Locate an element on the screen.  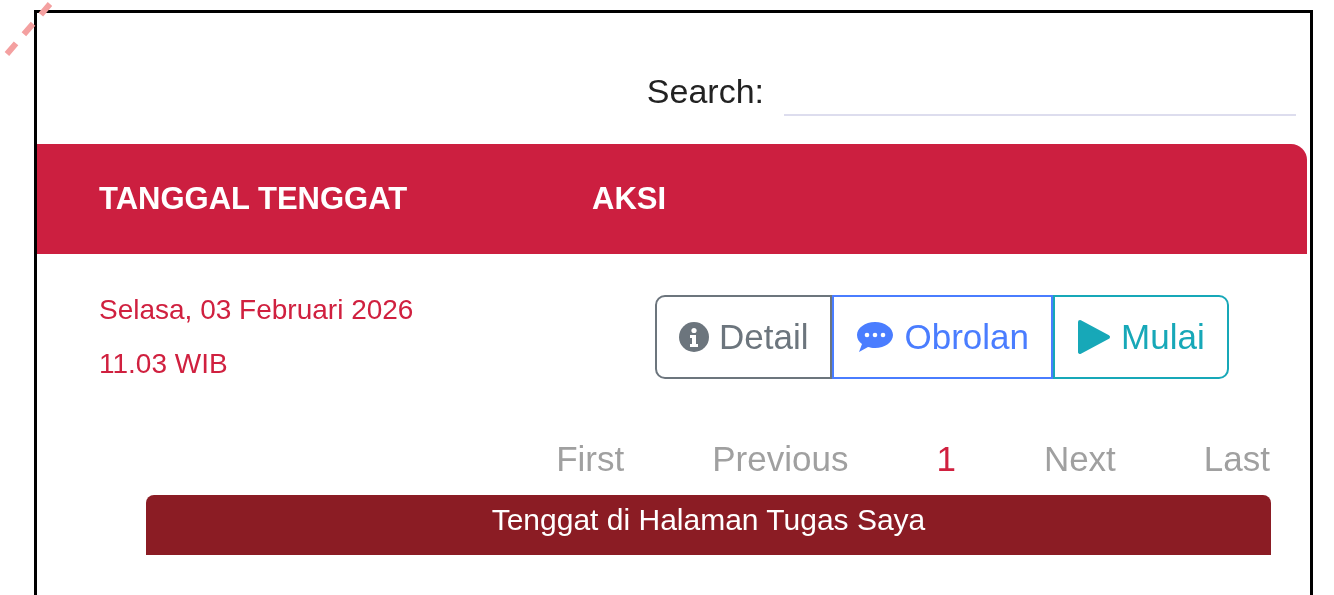
page-link: 1 is located at coordinates (946, 459).